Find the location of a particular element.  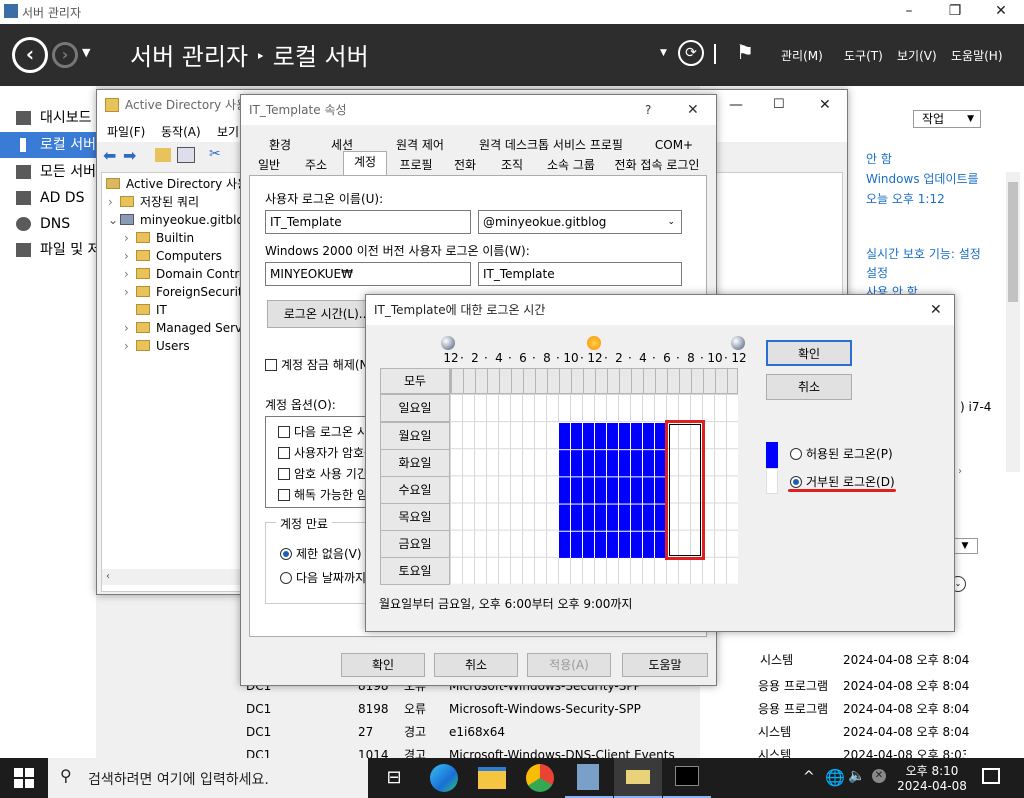

scroll-right-icon: › is located at coordinates (960, 471).